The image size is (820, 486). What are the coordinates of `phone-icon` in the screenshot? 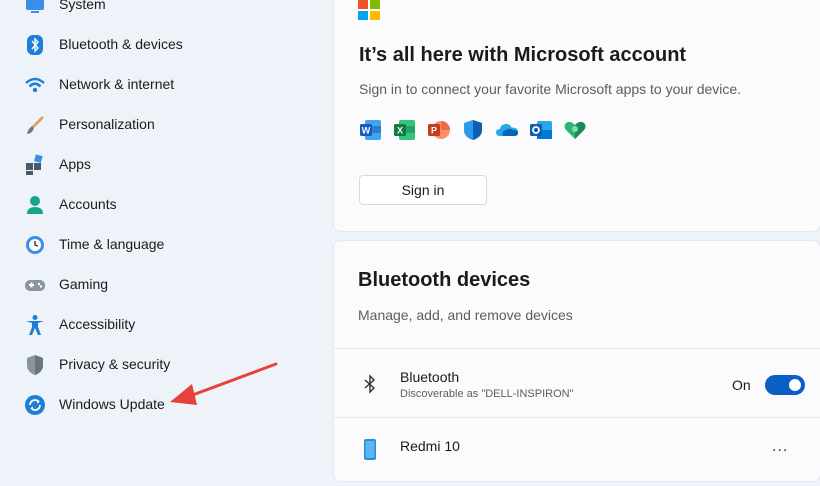 It's located at (370, 449).